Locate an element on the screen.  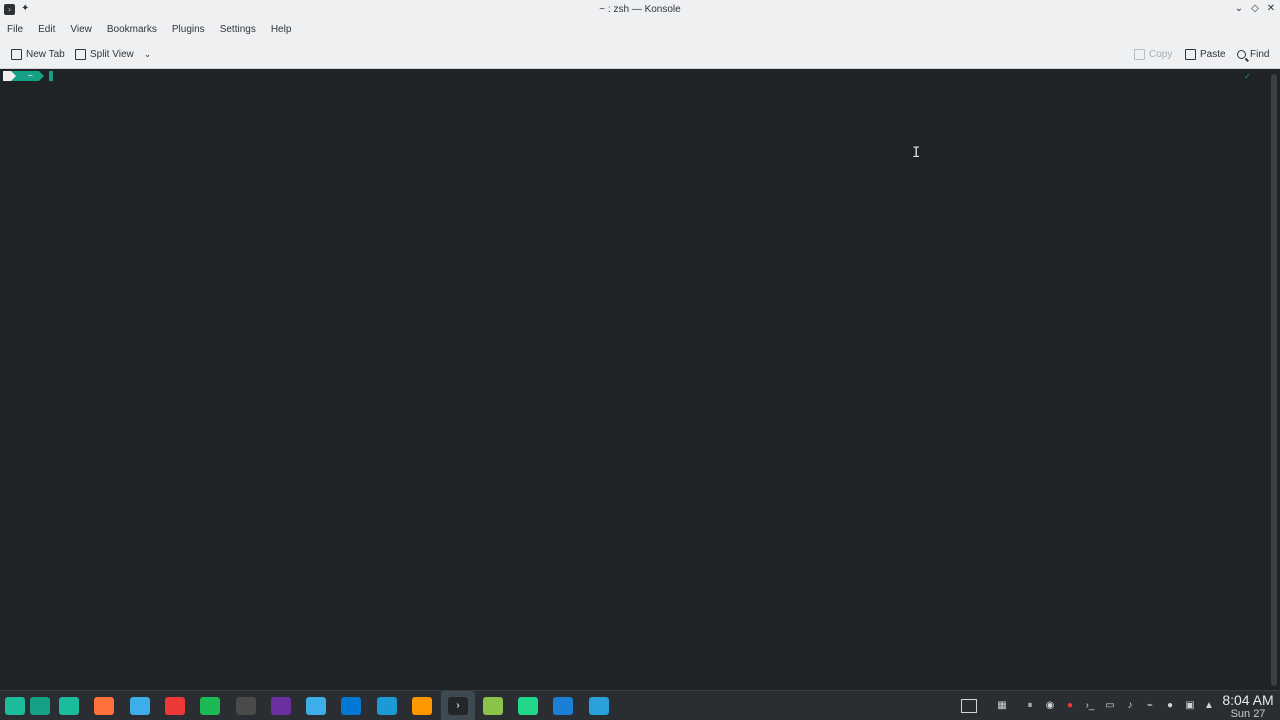
usb-icon: ⌁ is located at coordinates (1150, 706).